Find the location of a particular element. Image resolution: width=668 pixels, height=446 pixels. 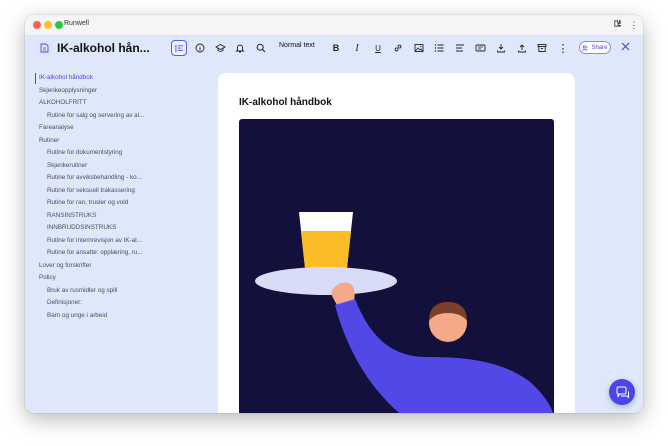

download-button is located at coordinates (501, 48).